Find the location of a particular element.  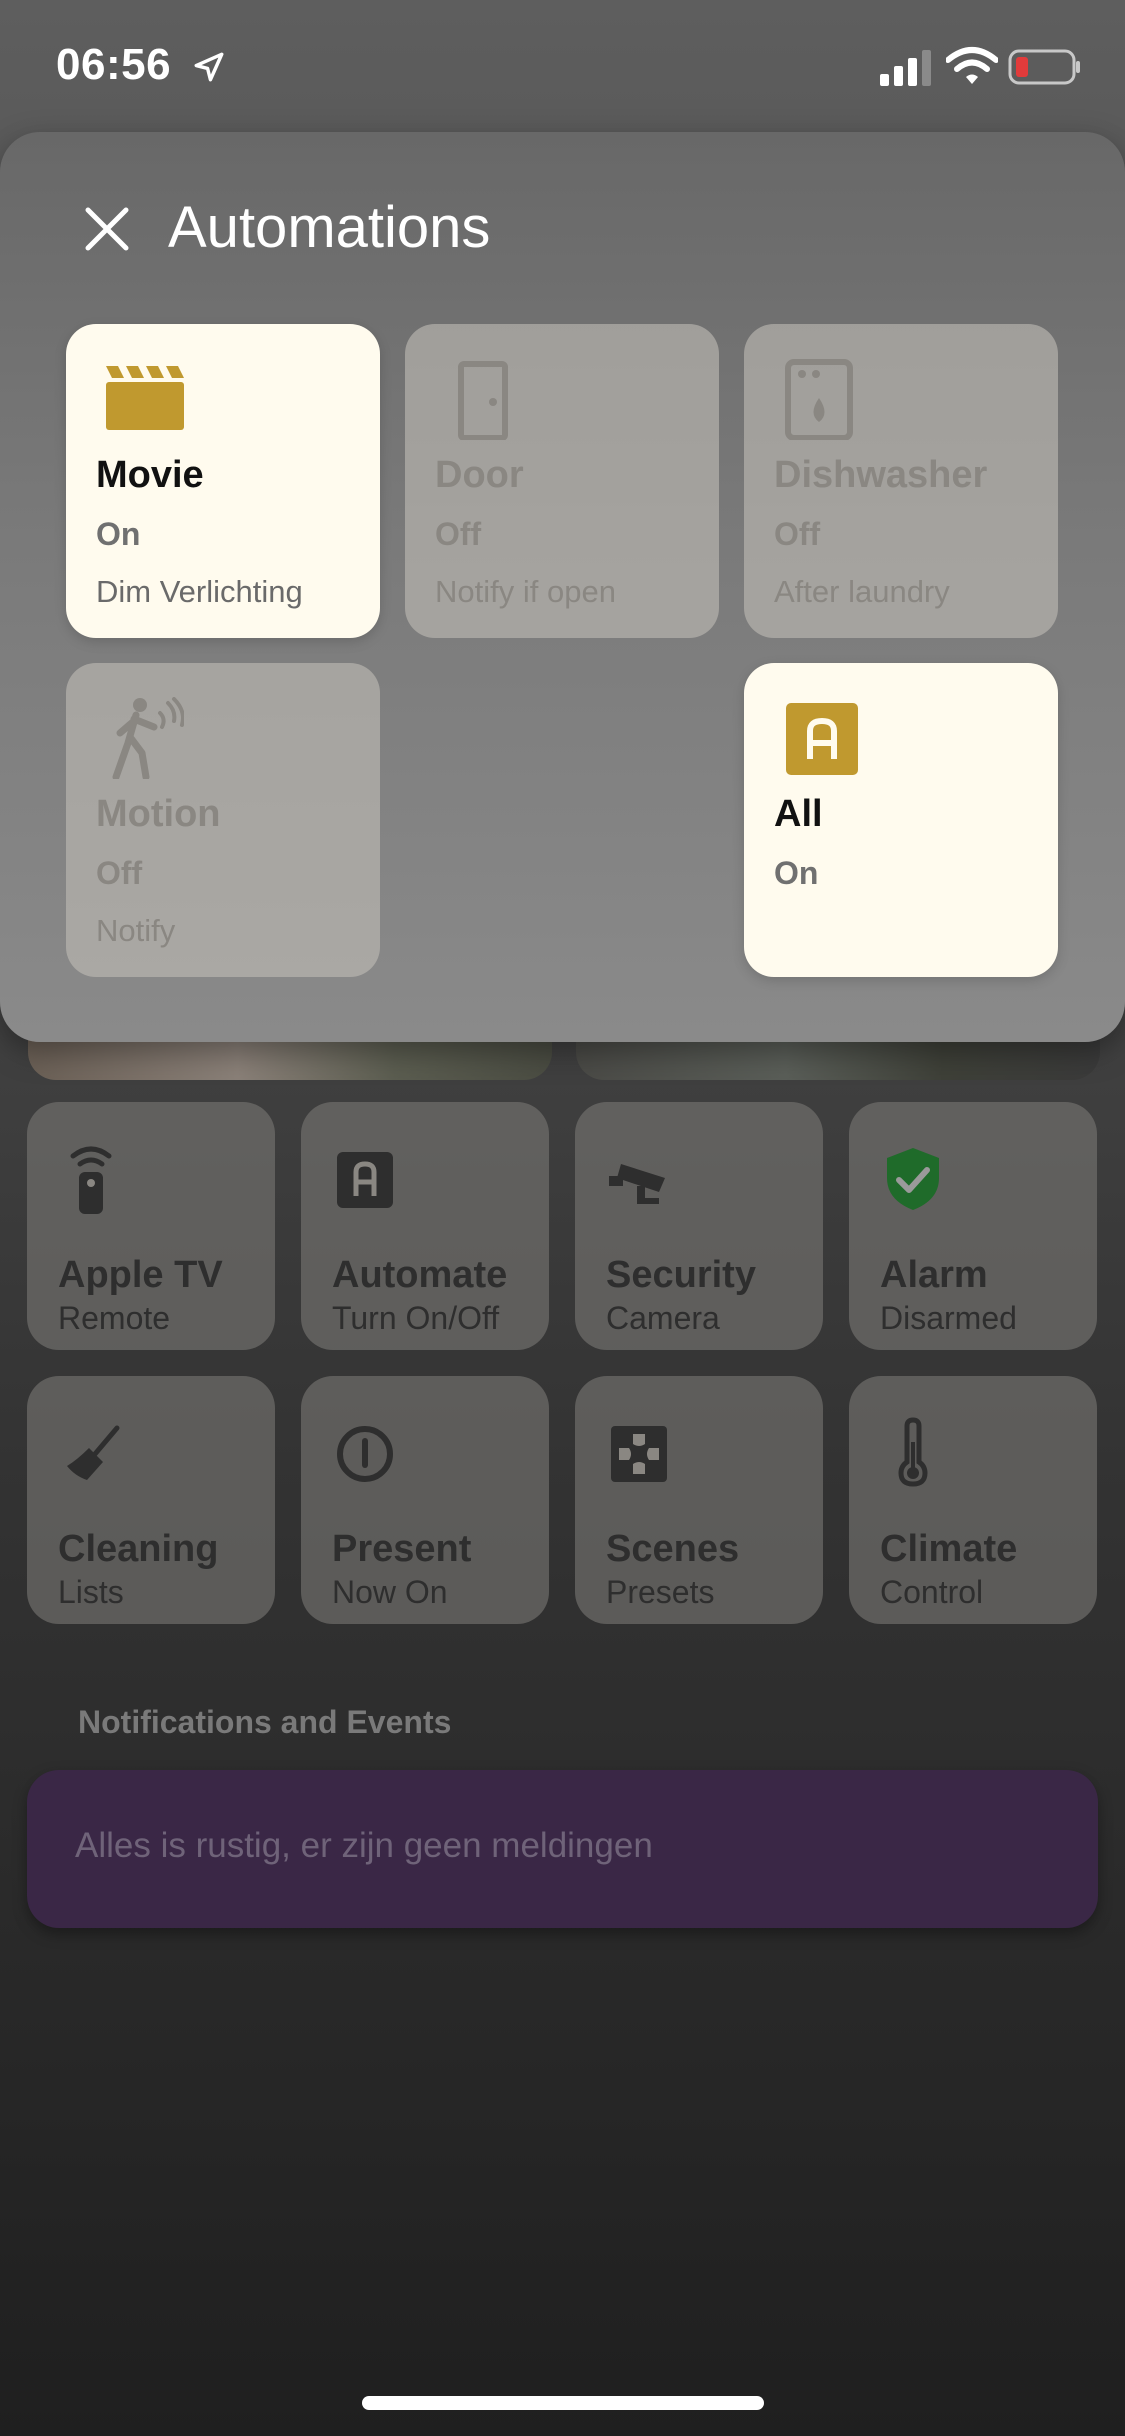

tile-automate: Automate Turn On/Off is located at coordinates (425, 1226).